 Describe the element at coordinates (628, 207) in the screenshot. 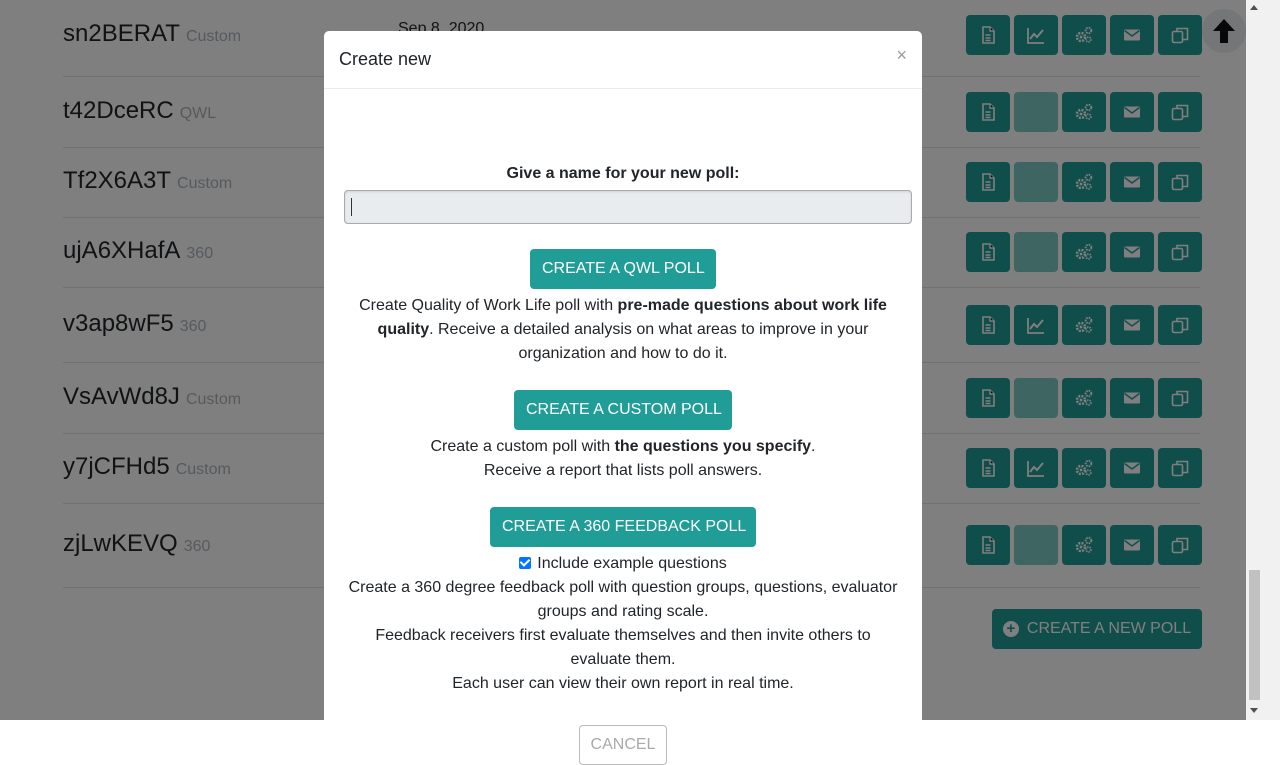

I see `poll-name-input` at that location.